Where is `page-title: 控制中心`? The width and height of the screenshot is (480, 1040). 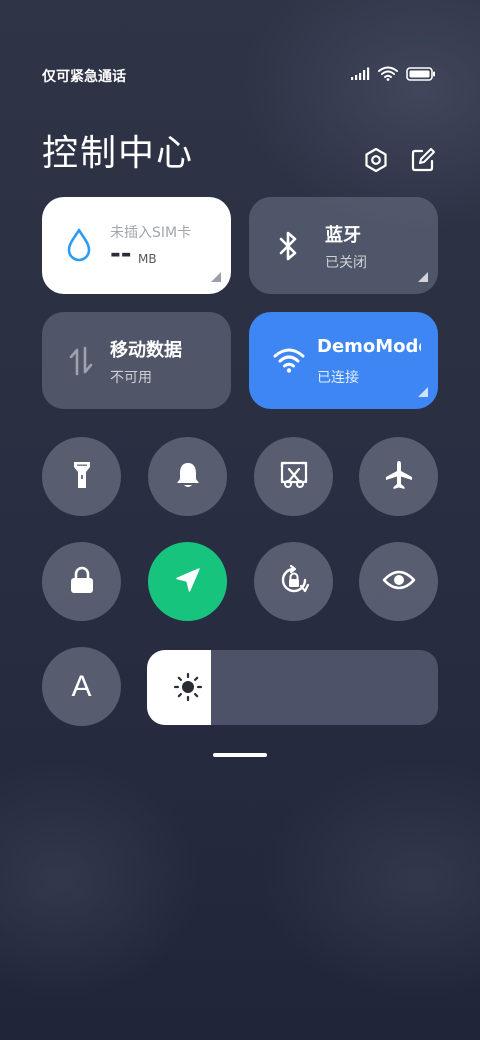
page-title: 控制中心 is located at coordinates (118, 153).